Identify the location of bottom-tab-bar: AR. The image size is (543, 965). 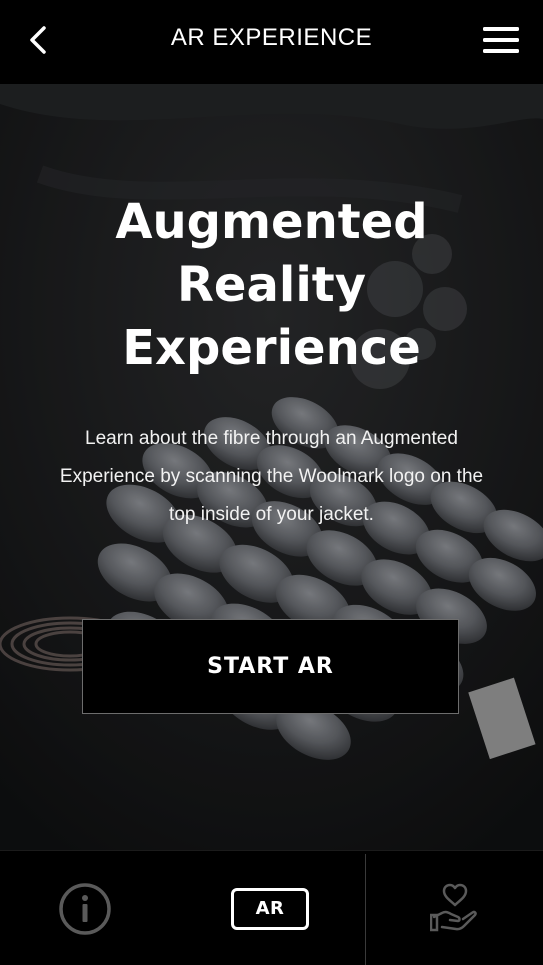
(271, 907).